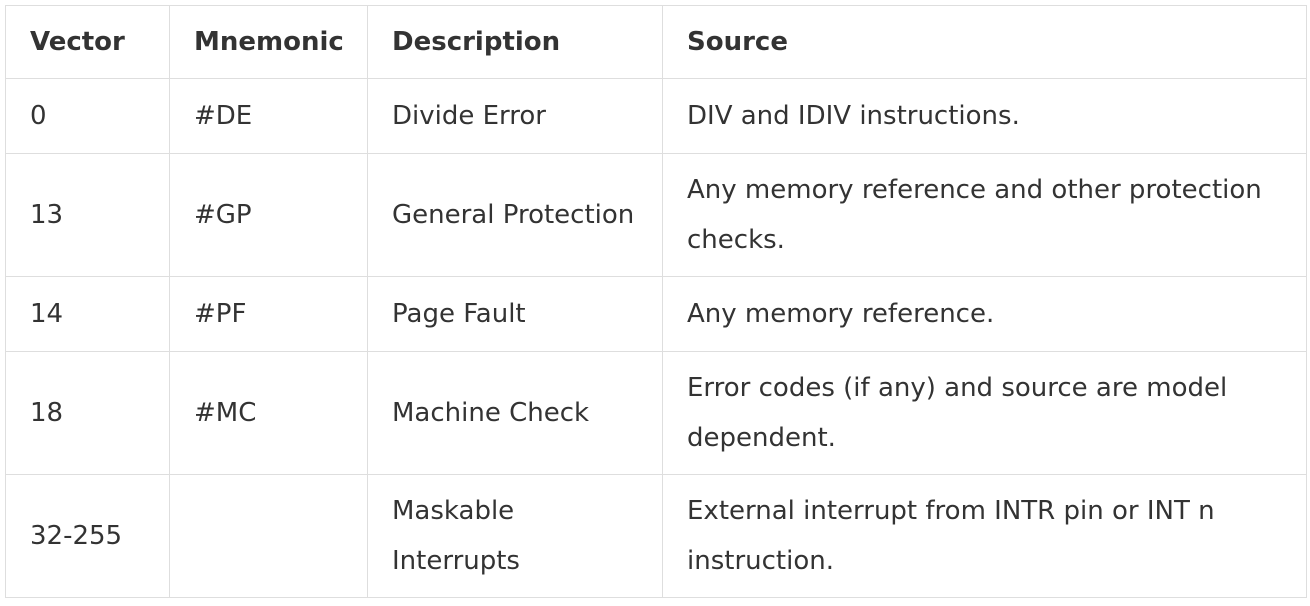  I want to click on table-header-row: Vector Mnemonic Description Source, so click(656, 42).